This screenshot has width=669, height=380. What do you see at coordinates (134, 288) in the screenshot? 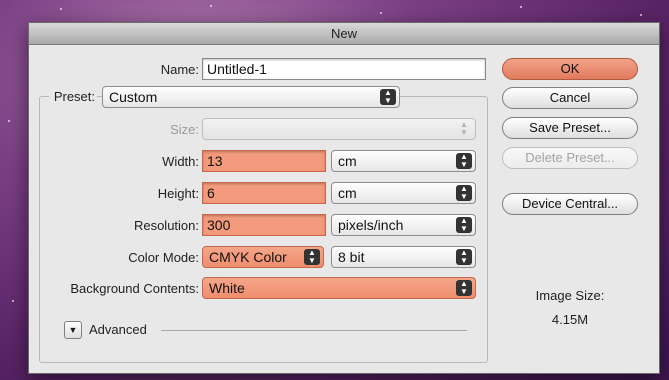
I see `background-contents-label: Background Contents:` at bounding box center [134, 288].